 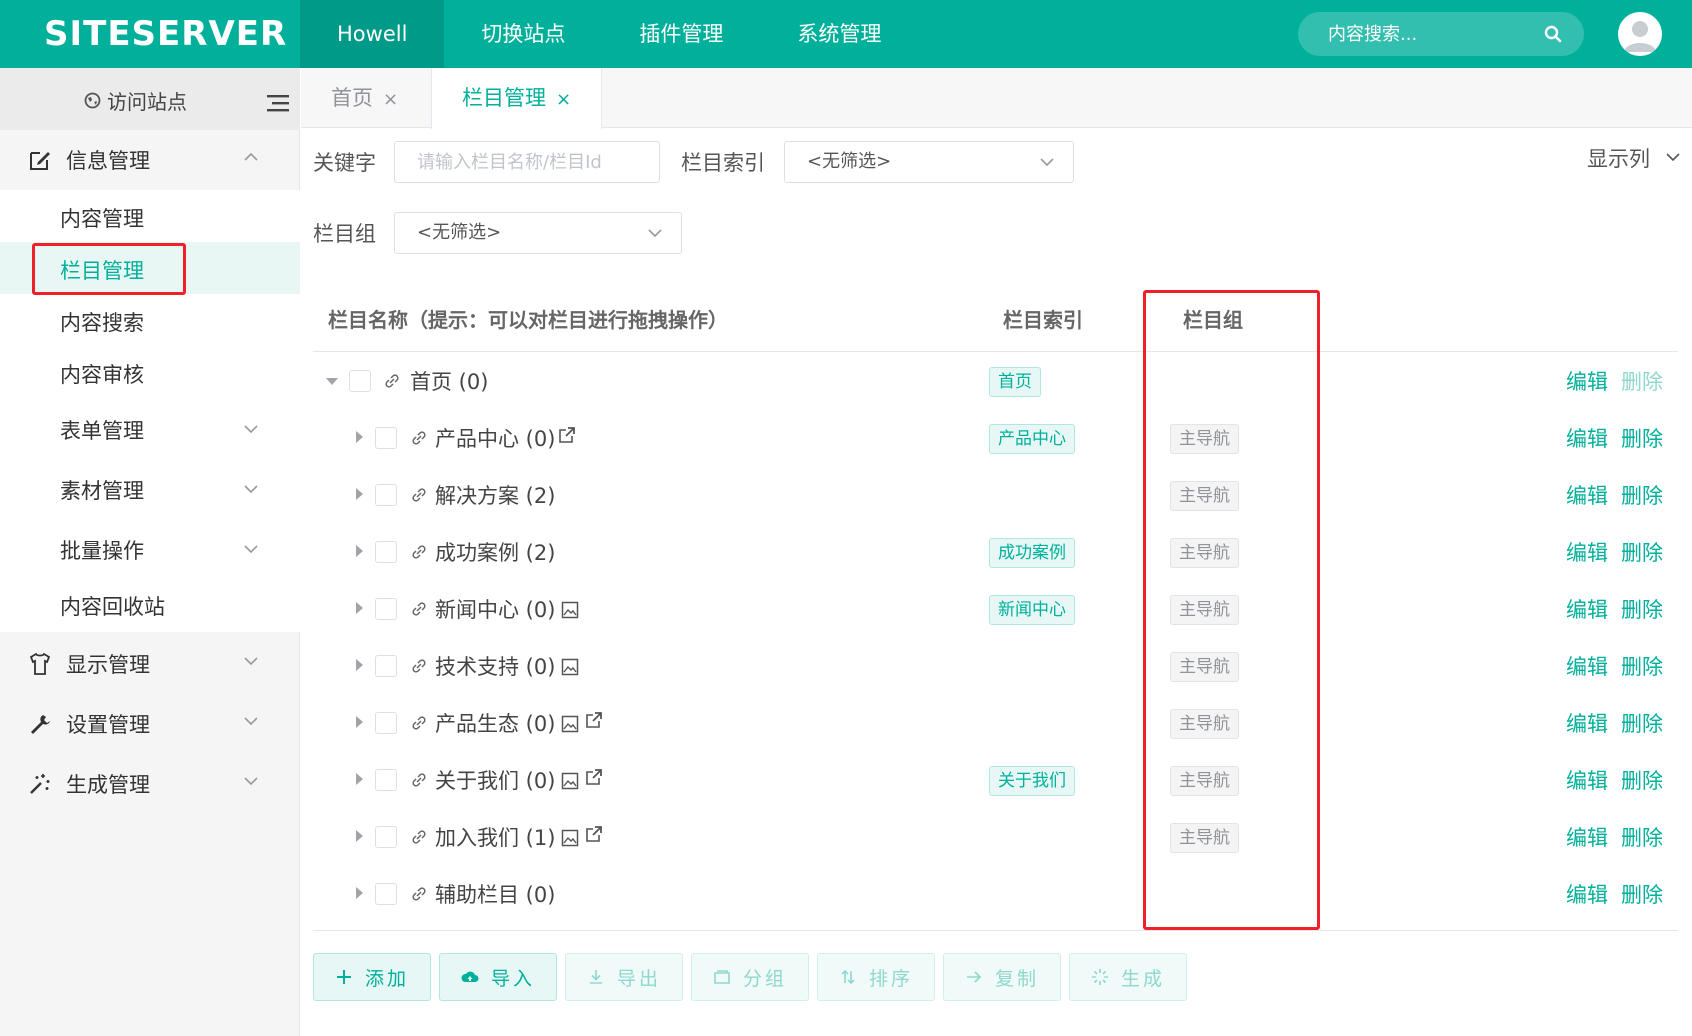 What do you see at coordinates (495, 666) in the screenshot?
I see `column-name: 技术支持 (0)` at bounding box center [495, 666].